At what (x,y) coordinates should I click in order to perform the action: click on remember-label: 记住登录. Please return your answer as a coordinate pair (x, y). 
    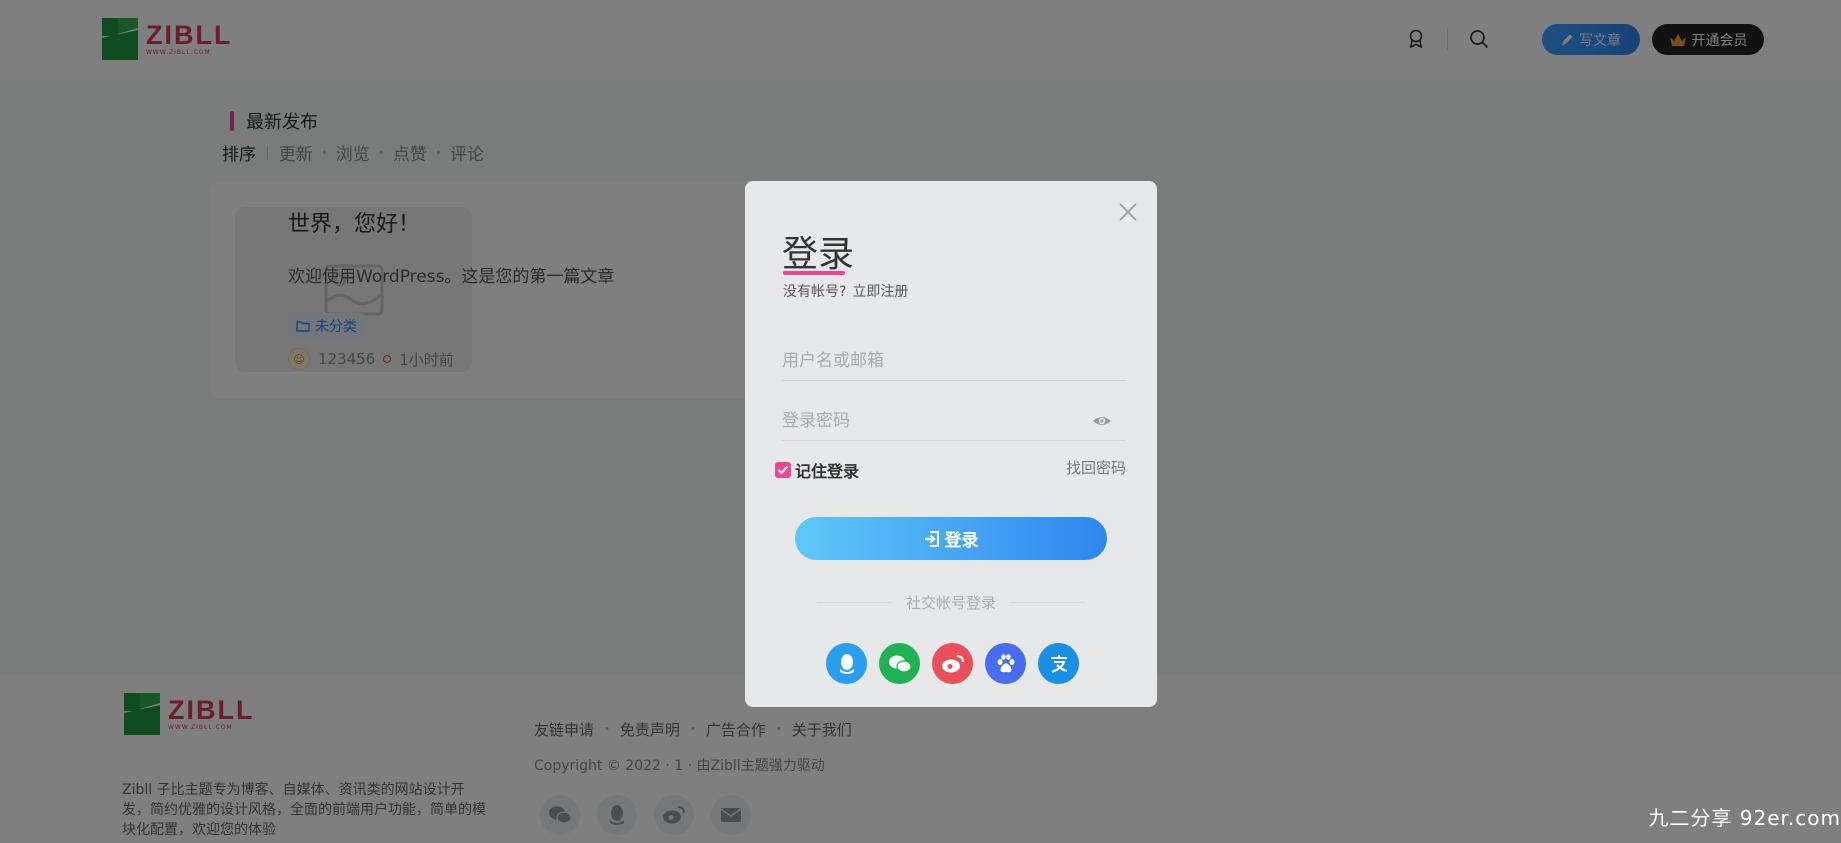
    Looking at the image, I should click on (827, 471).